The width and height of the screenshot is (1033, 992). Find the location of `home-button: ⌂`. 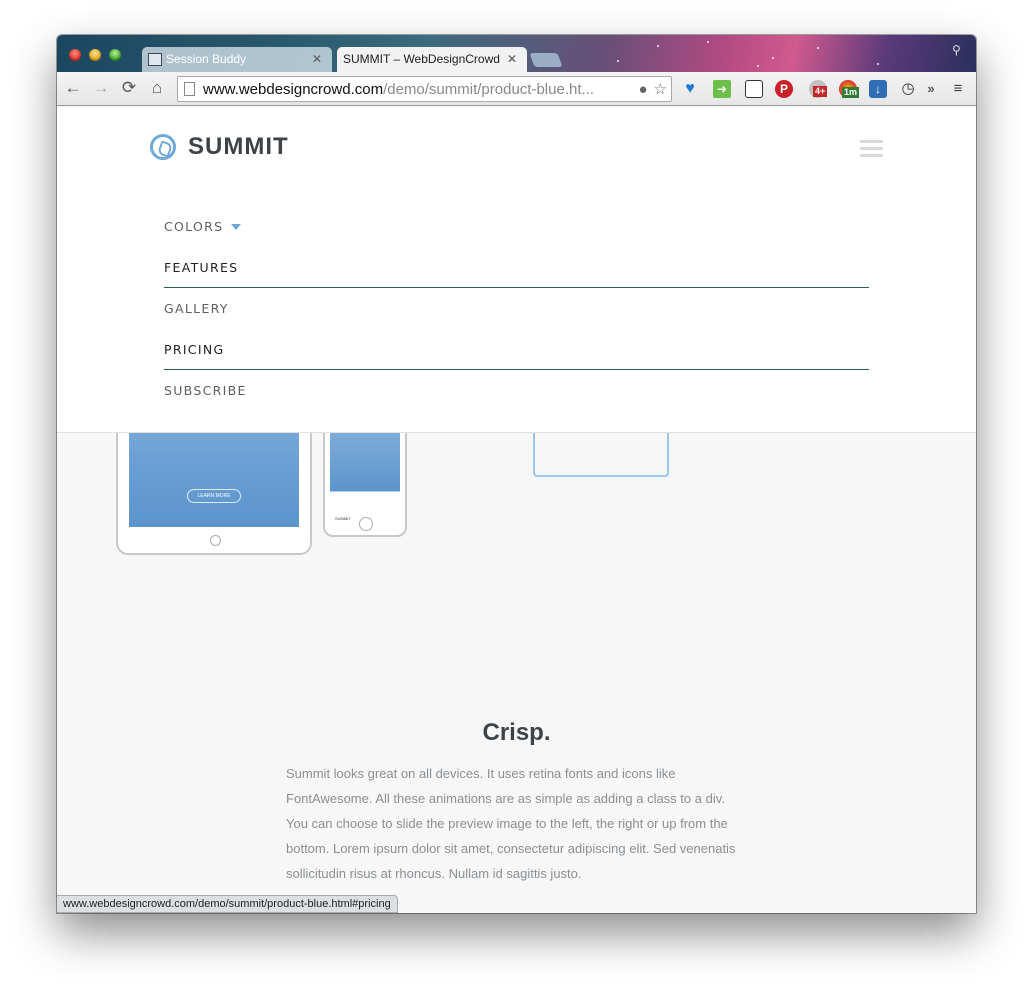

home-button: ⌂ is located at coordinates (157, 88).